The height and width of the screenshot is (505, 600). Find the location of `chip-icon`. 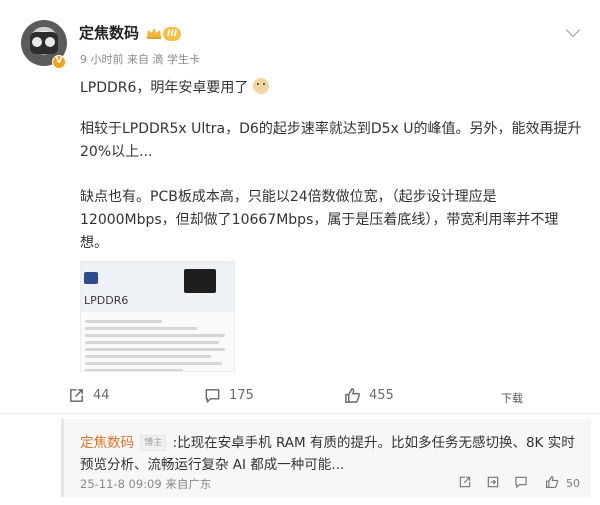

chip-icon is located at coordinates (200, 281).